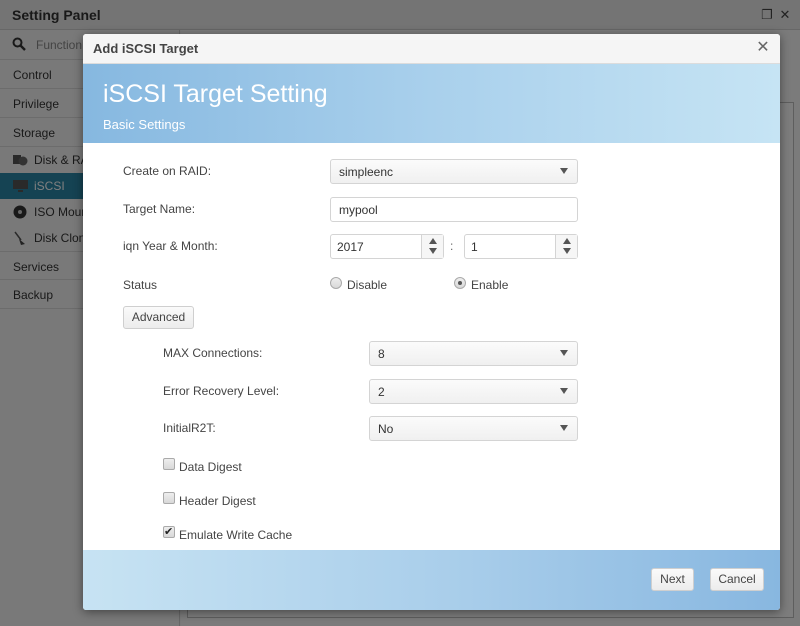 This screenshot has height=626, width=800. I want to click on target-name-label: Target Name:, so click(159, 209).